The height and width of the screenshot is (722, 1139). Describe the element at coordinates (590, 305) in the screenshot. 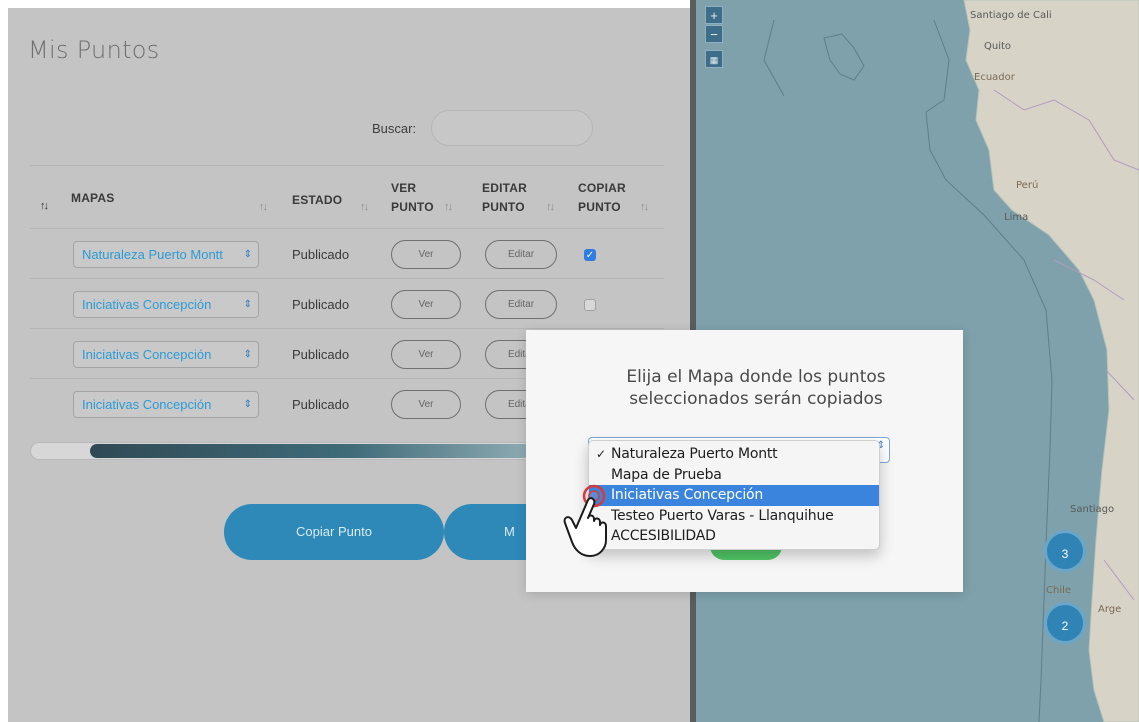

I see `copy-checkbox` at that location.